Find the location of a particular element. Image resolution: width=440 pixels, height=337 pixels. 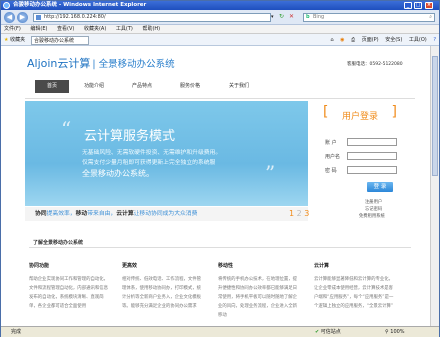

print-icon: ⎙ is located at coordinates (353, 40).